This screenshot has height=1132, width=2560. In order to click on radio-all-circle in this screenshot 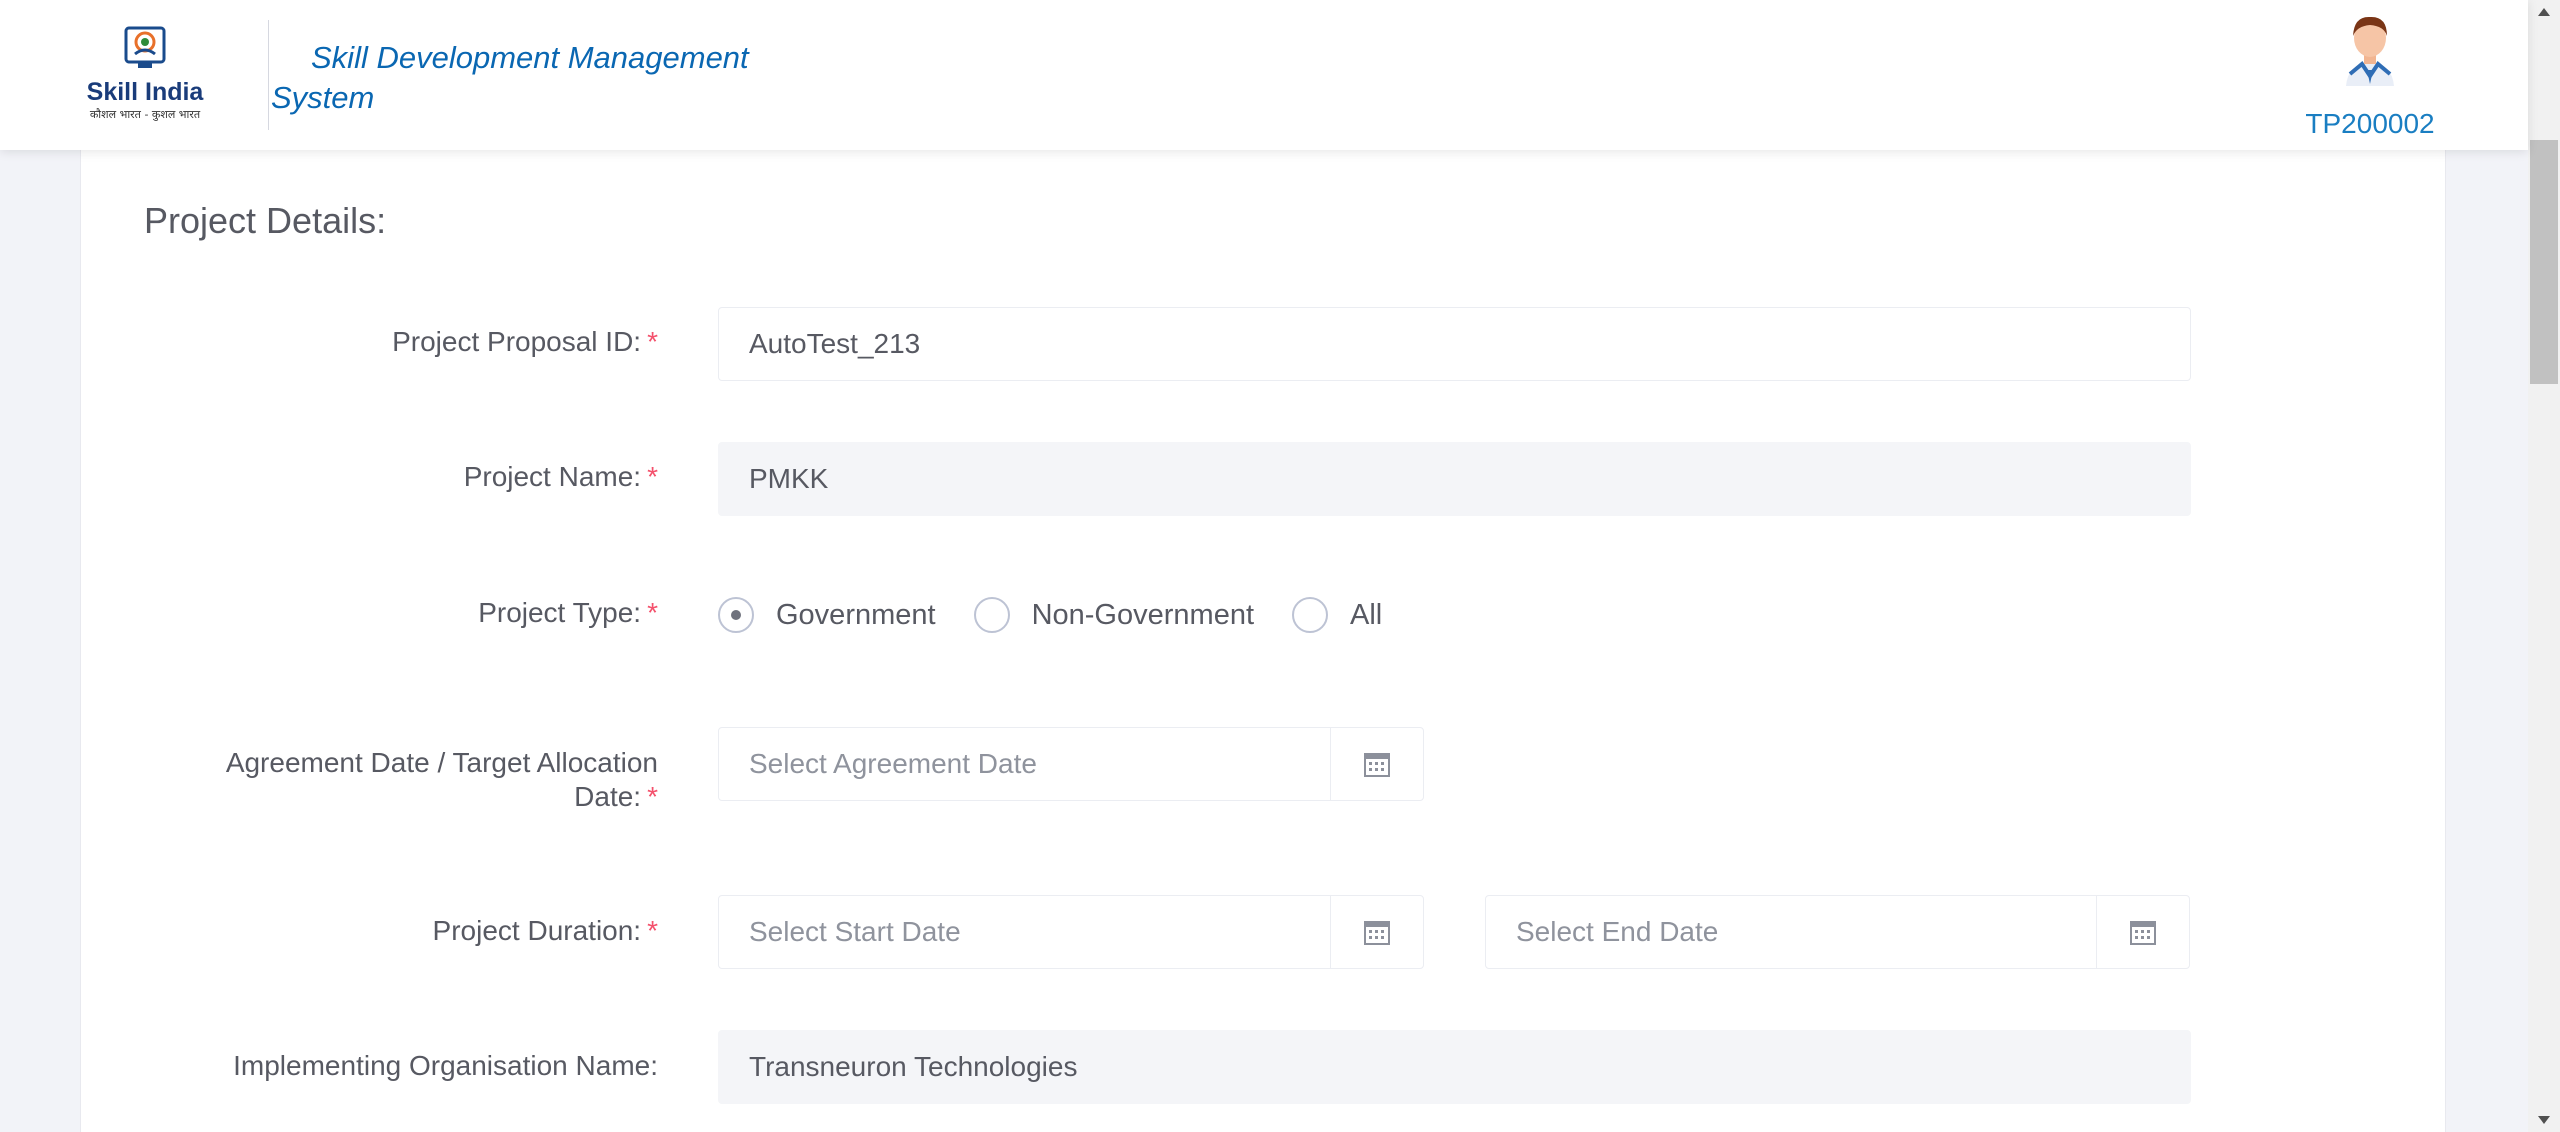, I will do `click(1310, 615)`.